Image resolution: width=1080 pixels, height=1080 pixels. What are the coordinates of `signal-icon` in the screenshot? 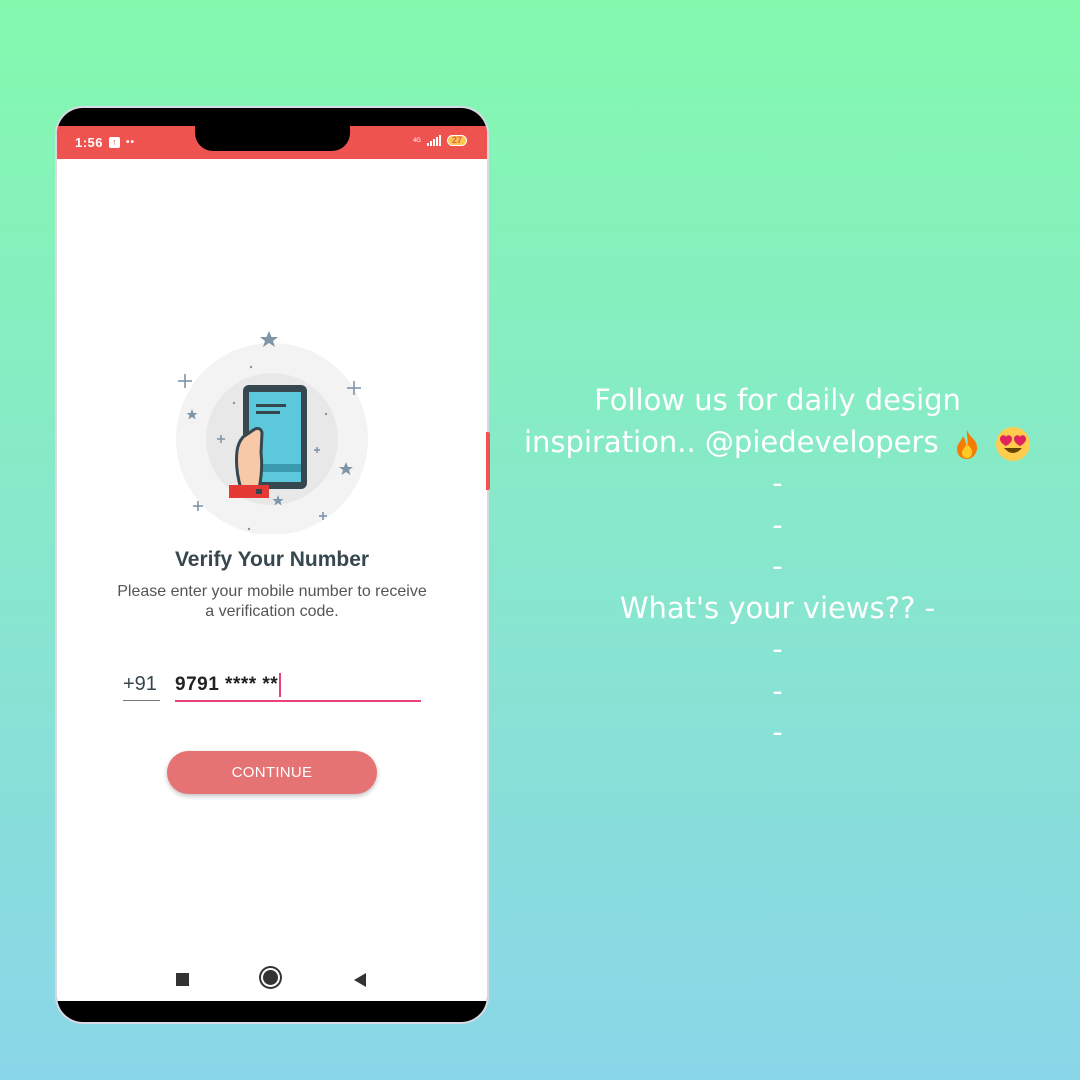 It's located at (433, 140).